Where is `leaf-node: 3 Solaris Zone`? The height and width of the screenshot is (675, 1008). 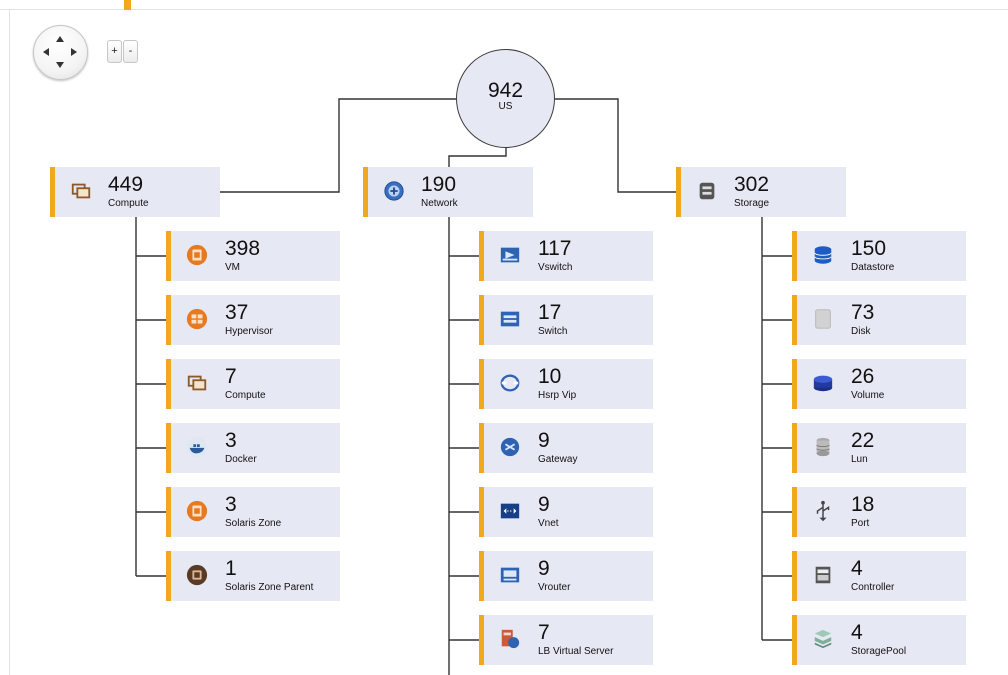 leaf-node: 3 Solaris Zone is located at coordinates (253, 512).